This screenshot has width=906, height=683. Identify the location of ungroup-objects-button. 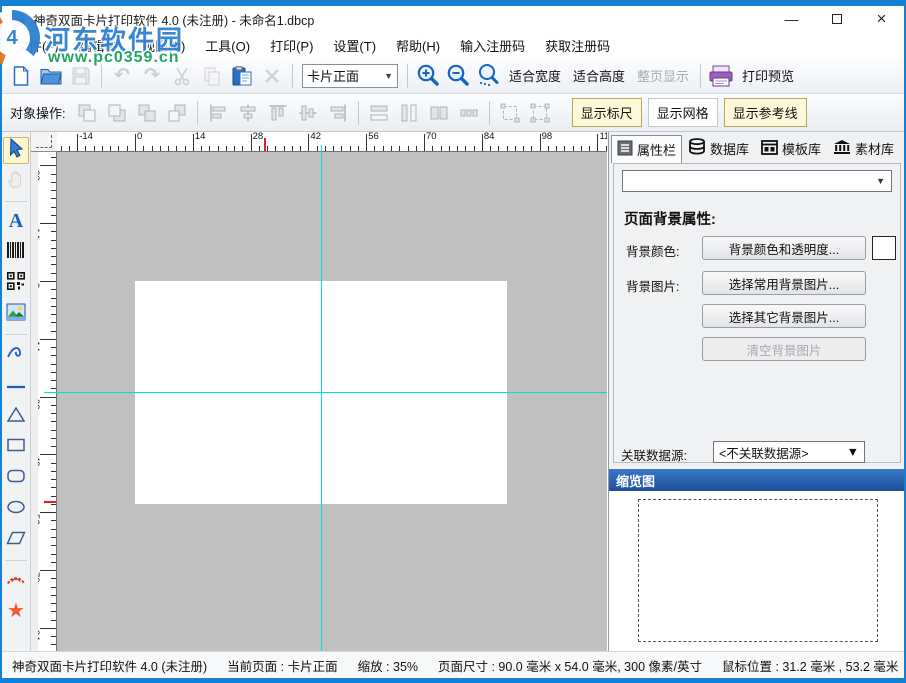
(540, 113).